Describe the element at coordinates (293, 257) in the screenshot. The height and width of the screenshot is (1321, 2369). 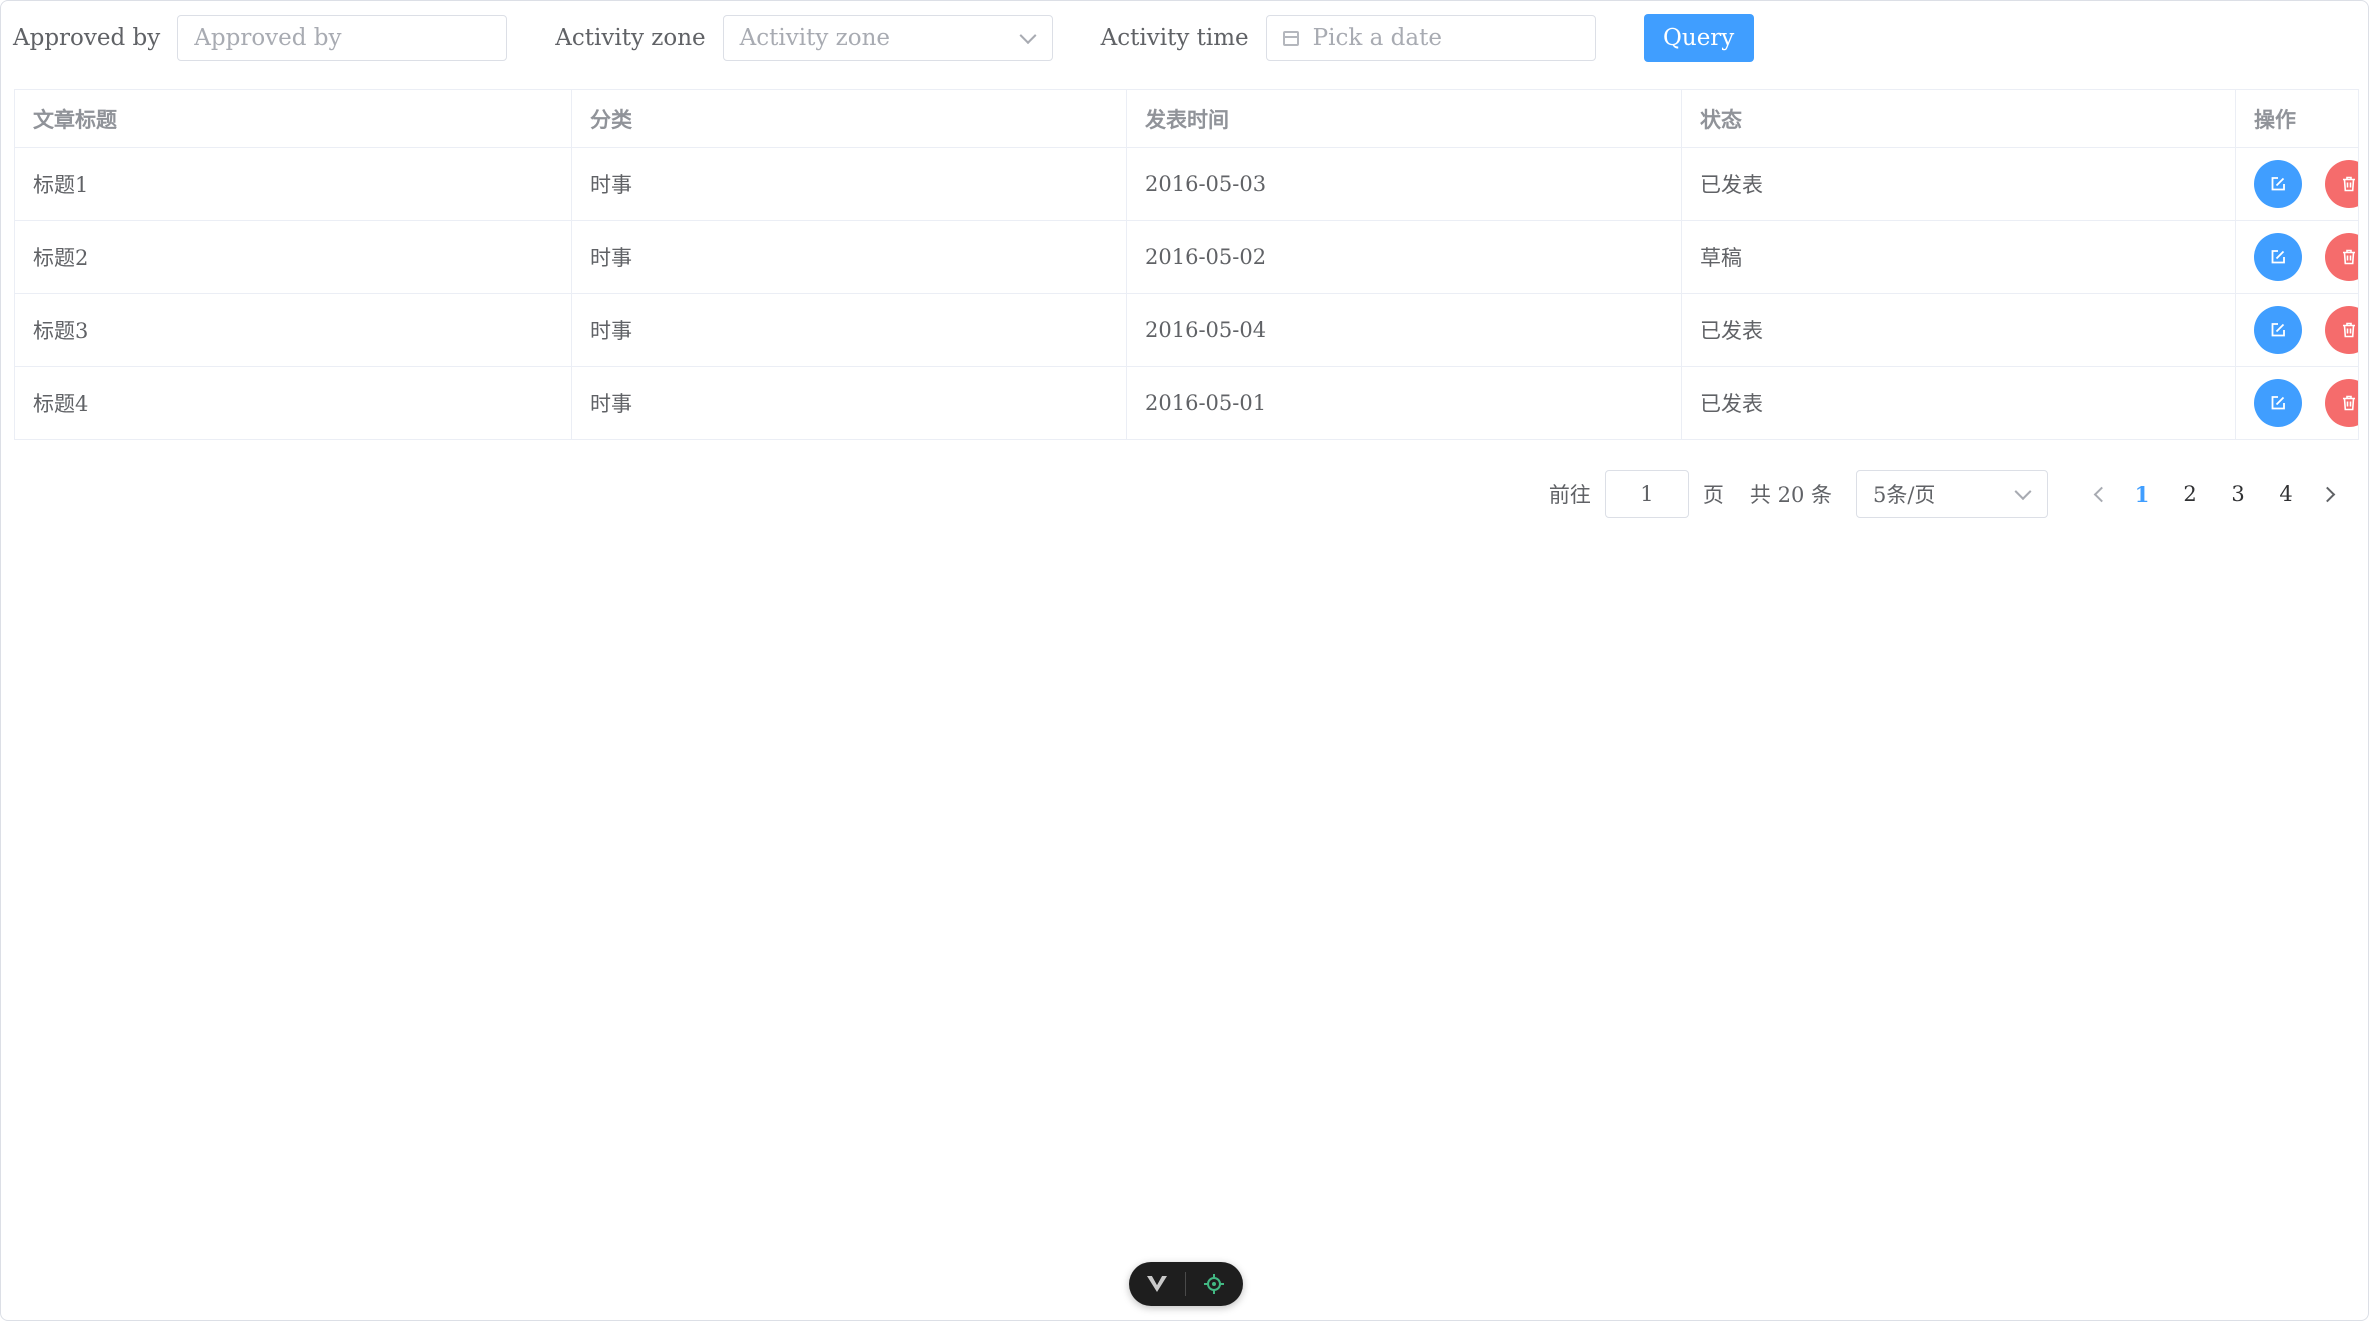
I see `cell-title: 标题2` at that location.